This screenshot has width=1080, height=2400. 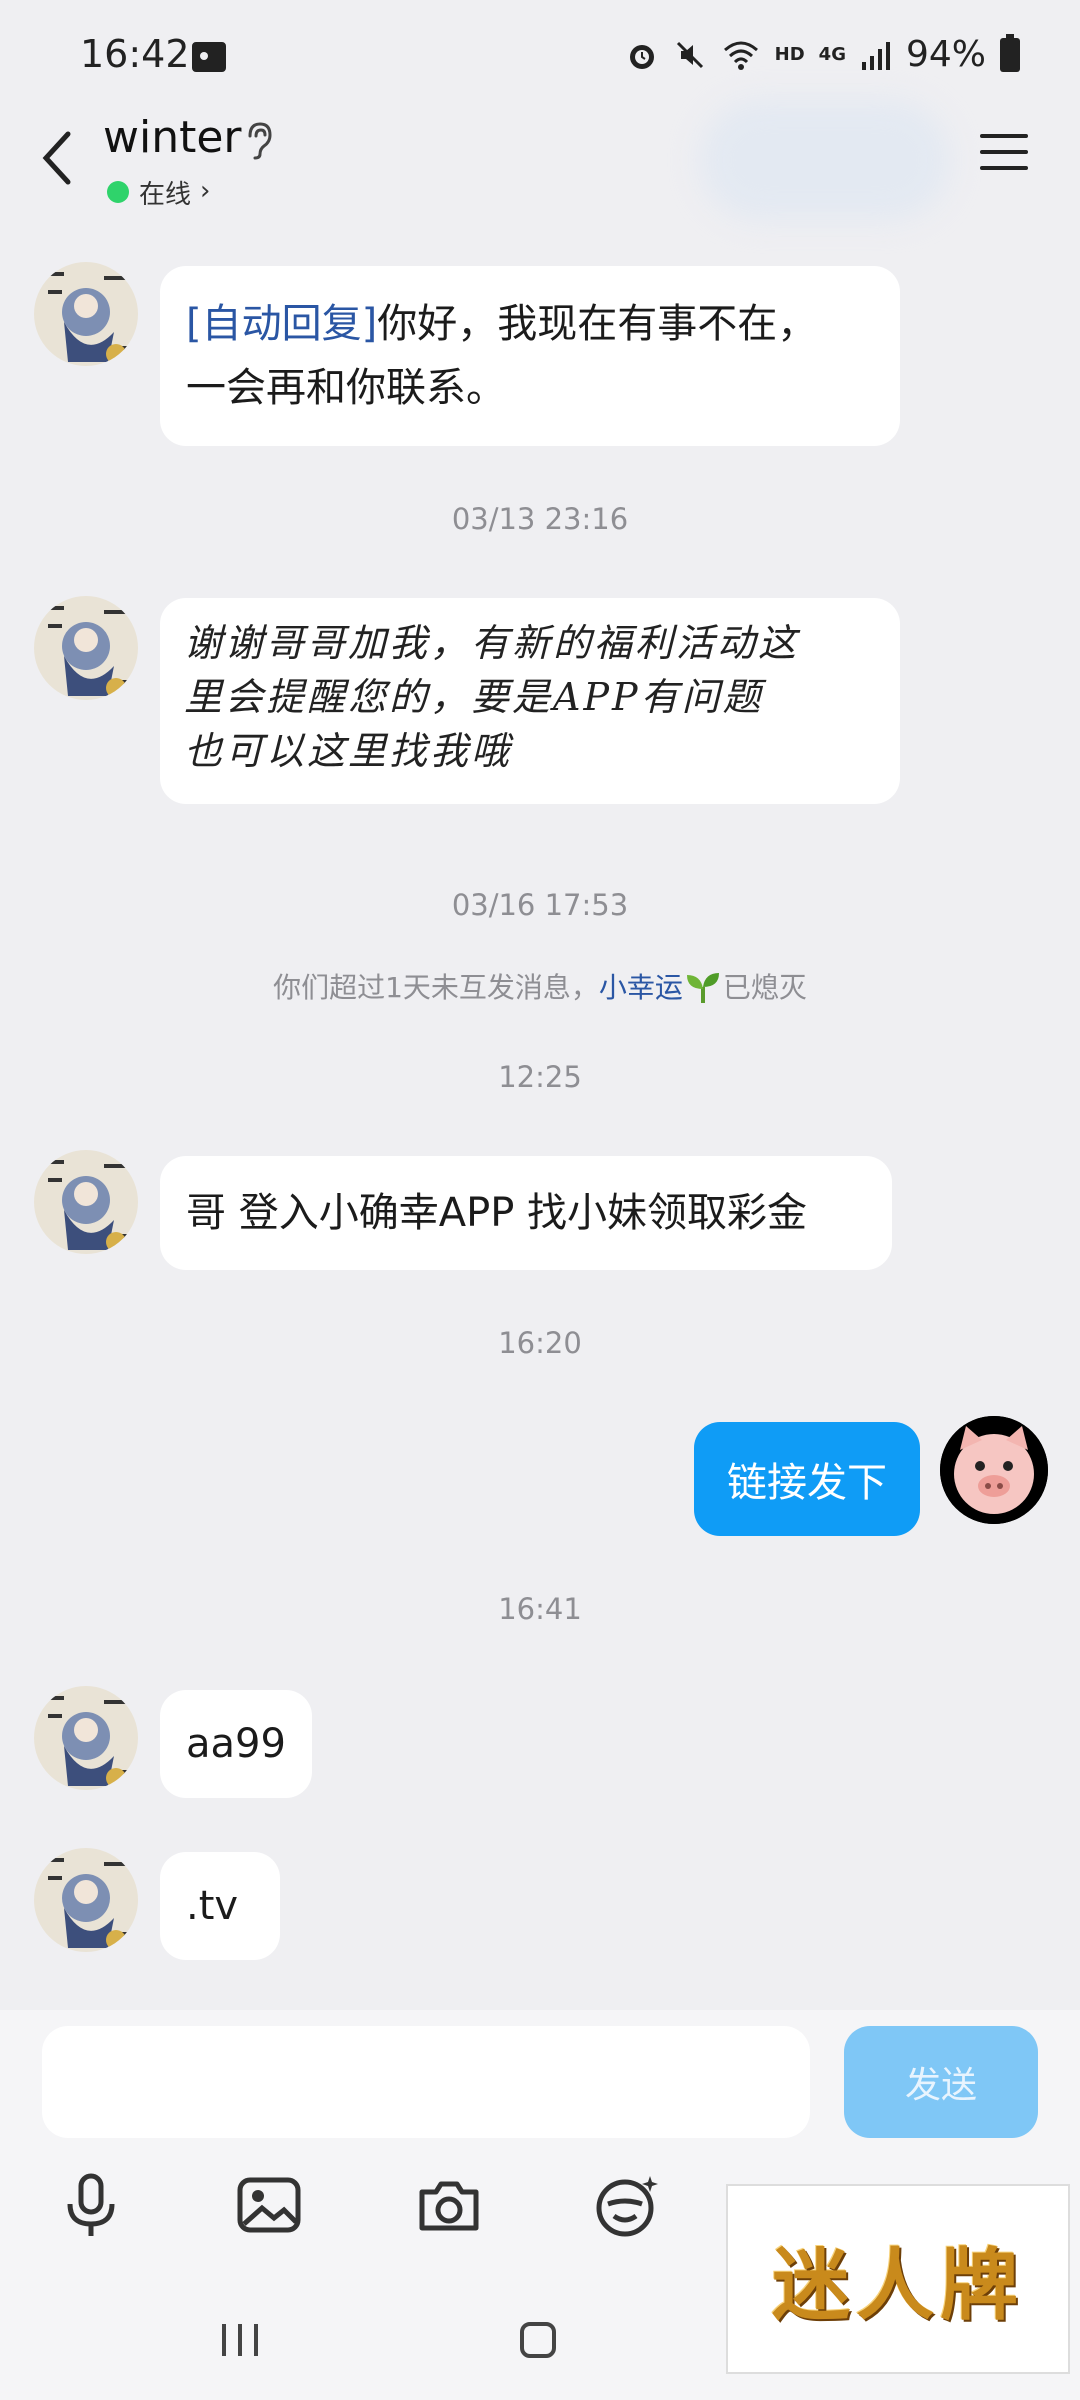 What do you see at coordinates (209, 57) in the screenshot?
I see `image-notification-icon` at bounding box center [209, 57].